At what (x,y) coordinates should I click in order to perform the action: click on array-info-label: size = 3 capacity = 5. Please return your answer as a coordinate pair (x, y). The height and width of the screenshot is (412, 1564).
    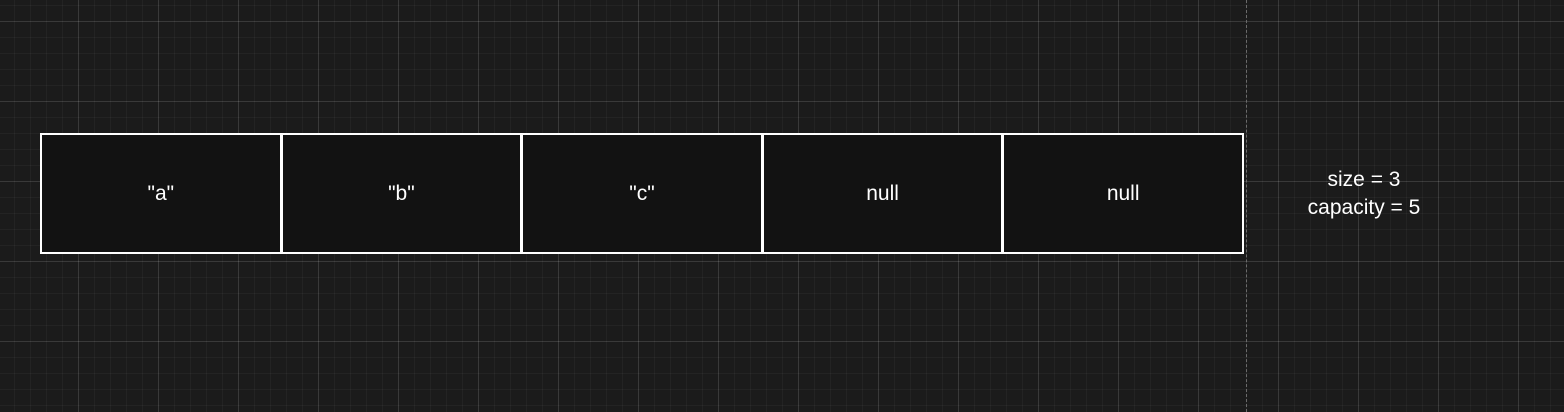
    Looking at the image, I should click on (1364, 194).